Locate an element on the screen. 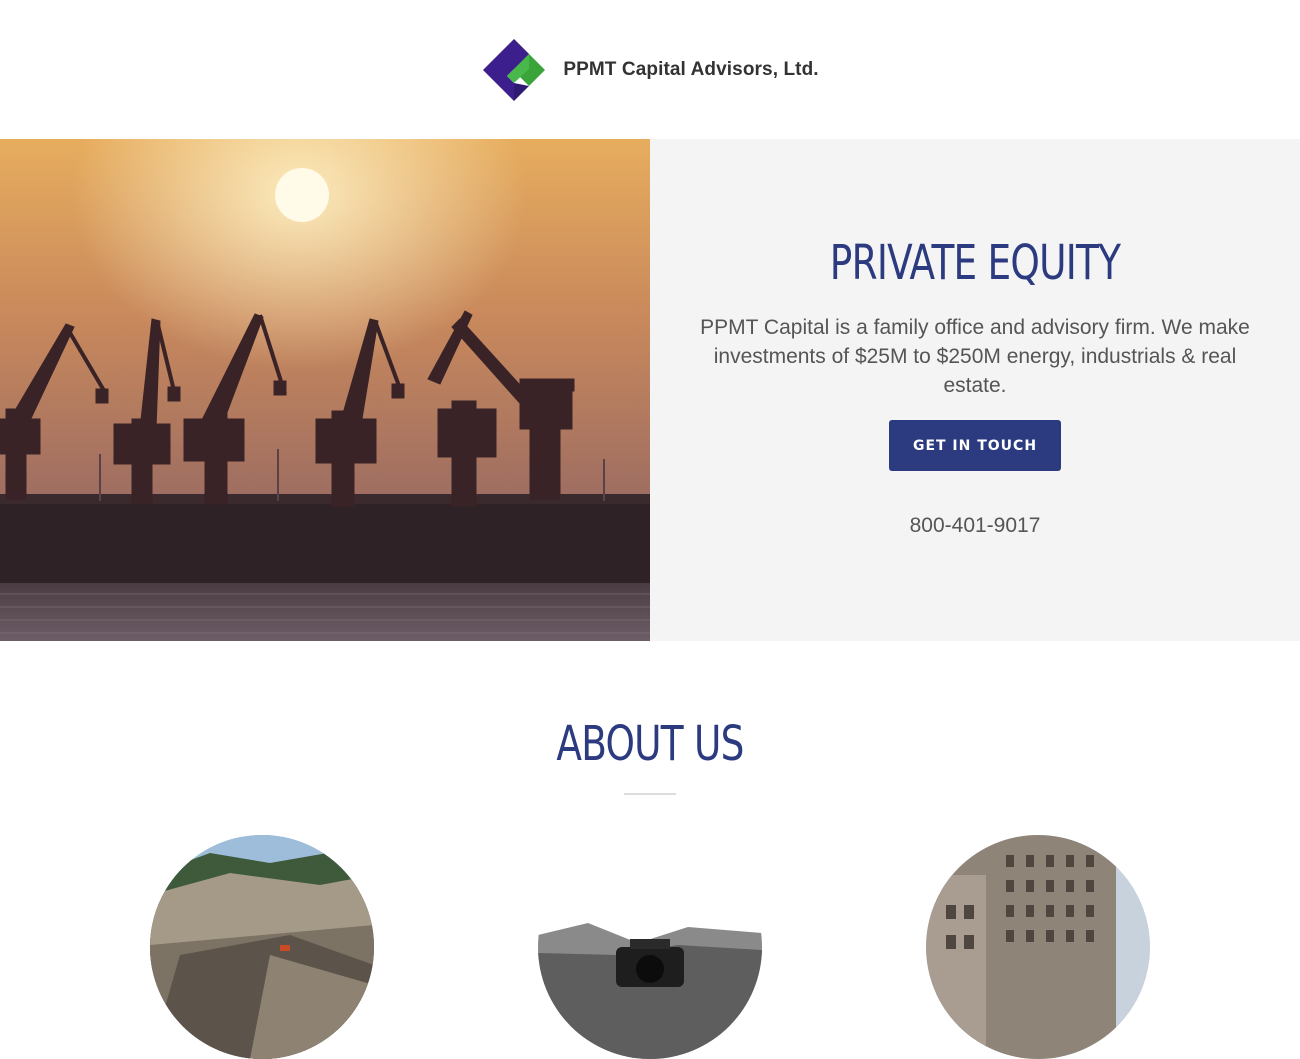 This screenshot has height=1059, width=1300. company-logo-icon is located at coordinates (514, 69).